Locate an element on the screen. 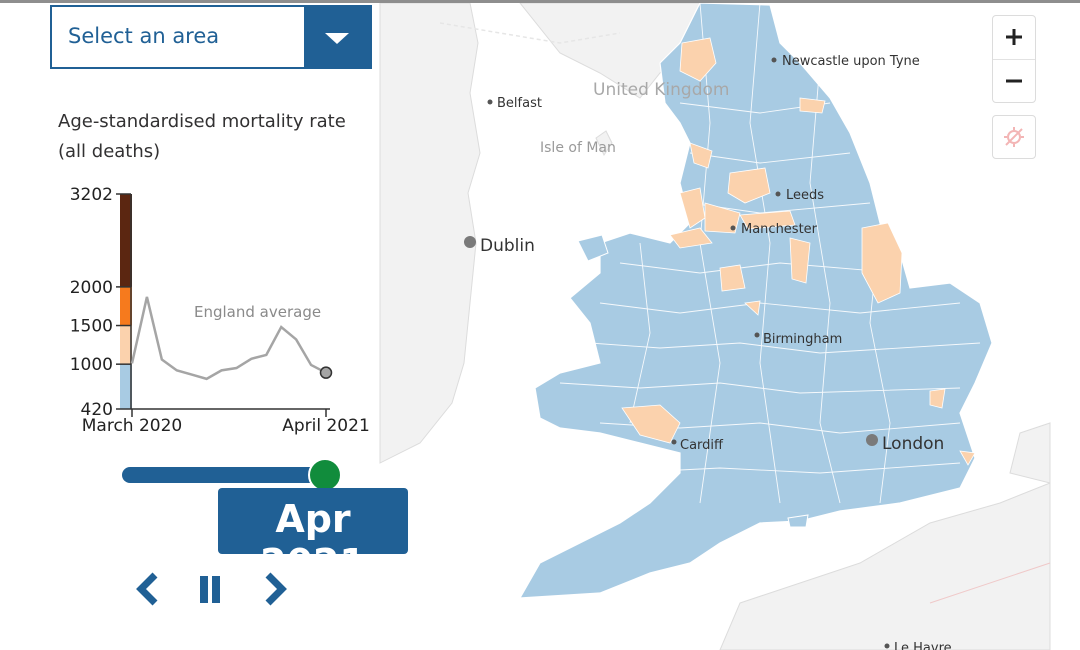 The width and height of the screenshot is (1080, 650). y-tick-label: 1500 is located at coordinates (91, 327).